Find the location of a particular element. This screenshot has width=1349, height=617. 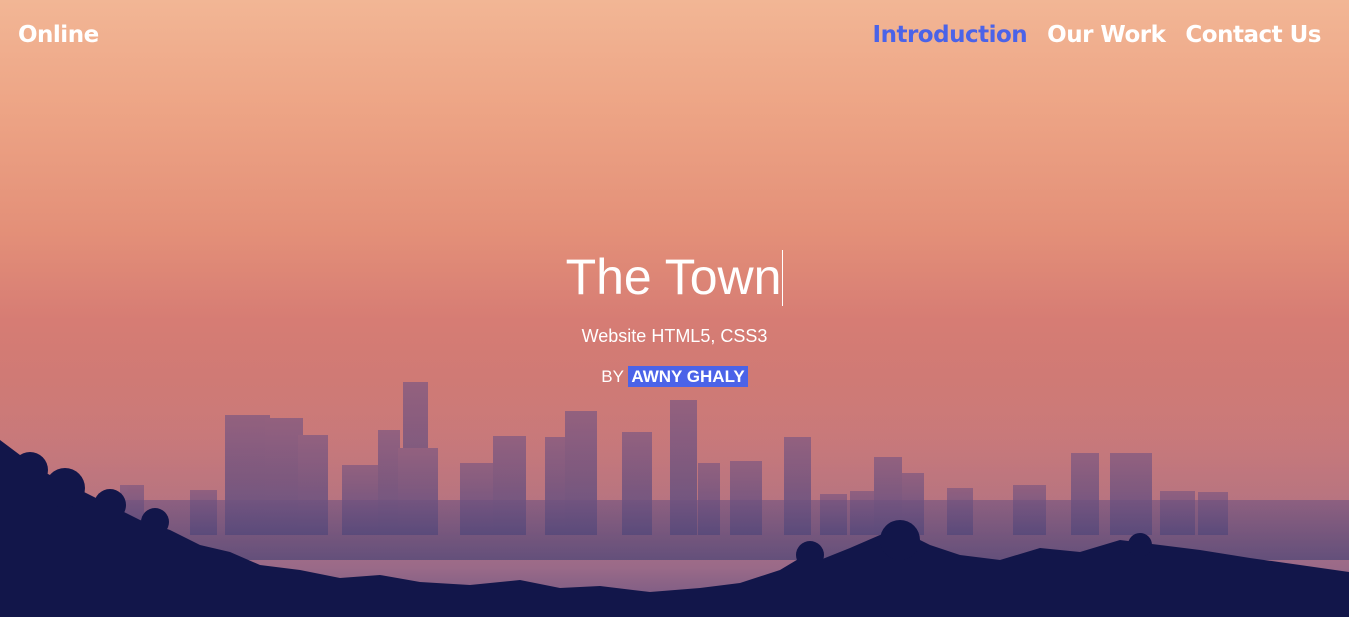

nav-link-our-work: Our Work is located at coordinates (1106, 35).